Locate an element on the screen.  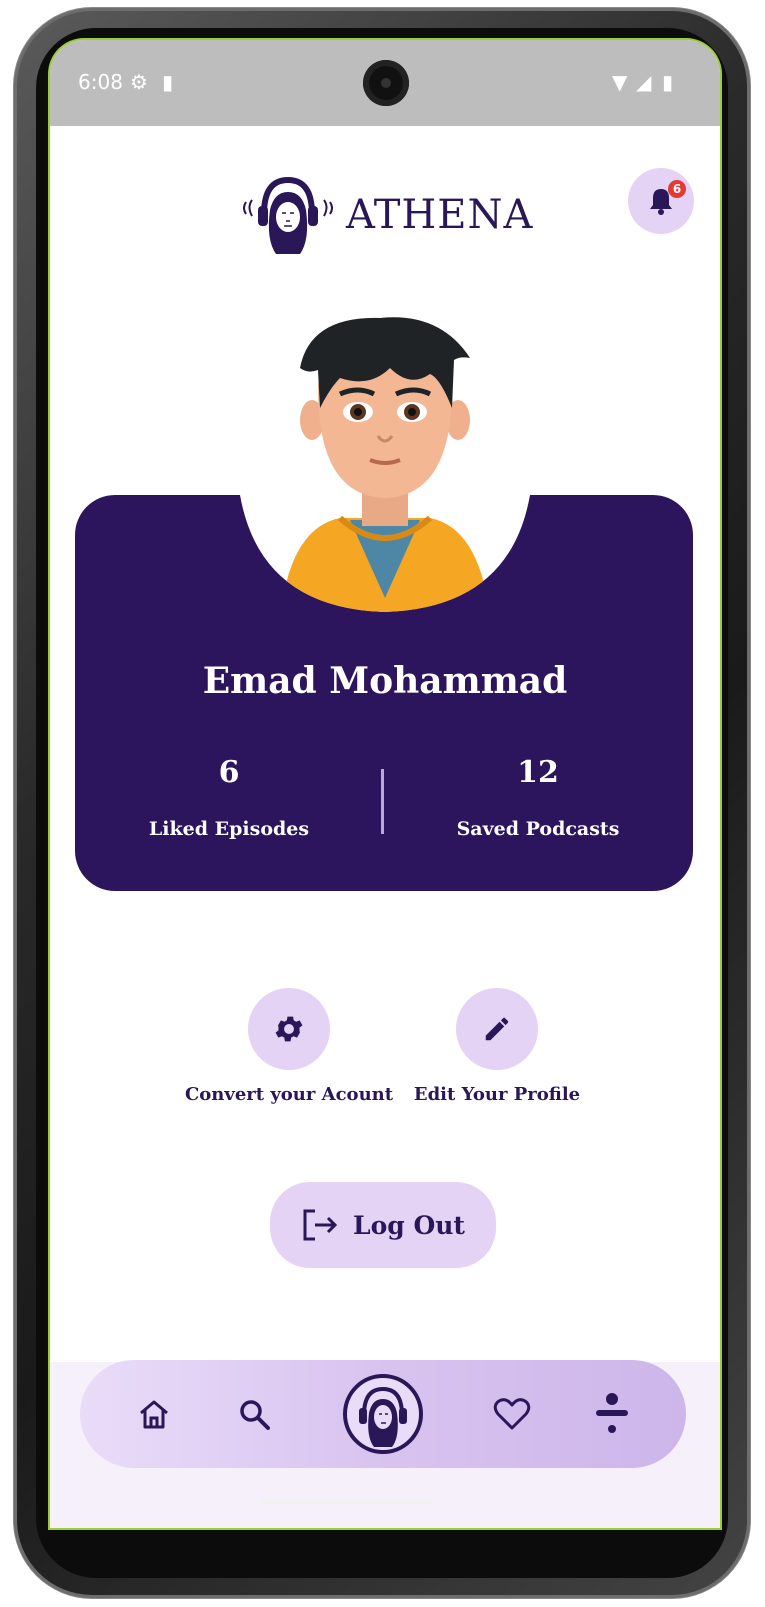
notification-badge: 6 is located at coordinates (677, 189).